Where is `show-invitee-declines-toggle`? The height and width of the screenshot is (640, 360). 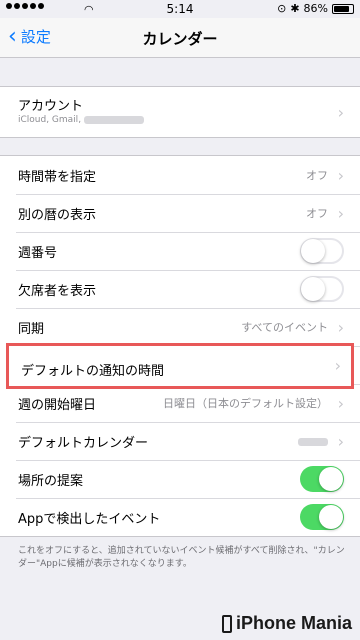
show-invitee-declines-toggle is located at coordinates (322, 289).